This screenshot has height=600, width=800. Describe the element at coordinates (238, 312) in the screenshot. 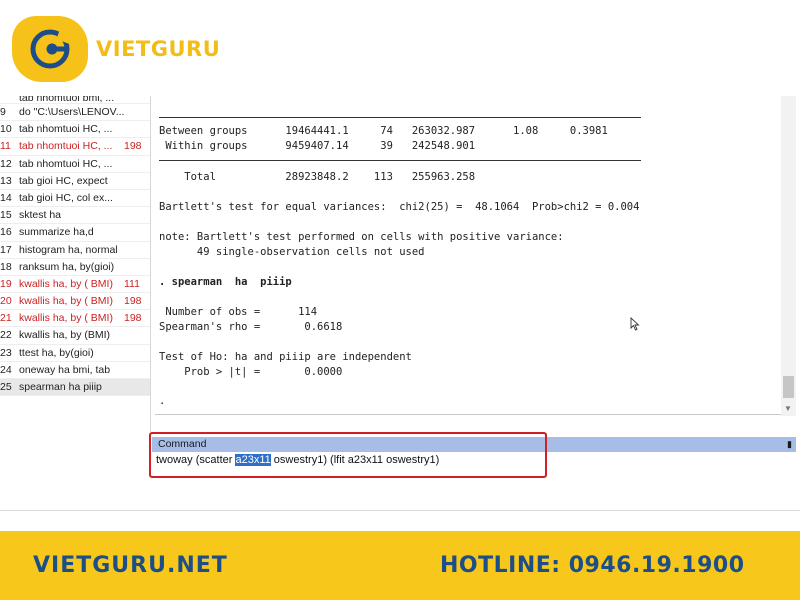

I see `result-line-nobs: Number of obs = 114` at that location.